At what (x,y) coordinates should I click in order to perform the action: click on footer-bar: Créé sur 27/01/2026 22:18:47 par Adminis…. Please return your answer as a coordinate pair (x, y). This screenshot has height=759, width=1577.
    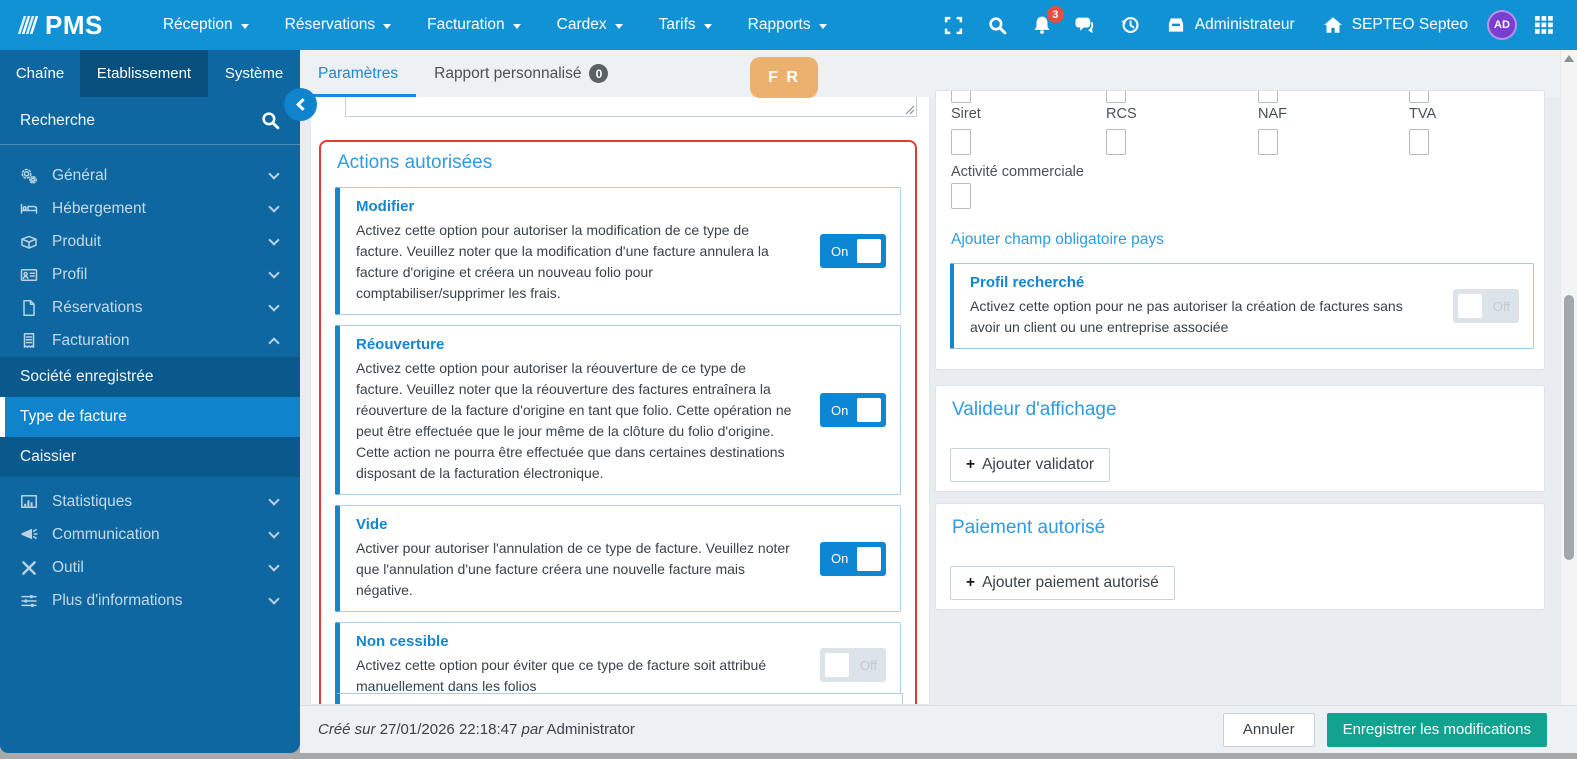
    Looking at the image, I should click on (938, 729).